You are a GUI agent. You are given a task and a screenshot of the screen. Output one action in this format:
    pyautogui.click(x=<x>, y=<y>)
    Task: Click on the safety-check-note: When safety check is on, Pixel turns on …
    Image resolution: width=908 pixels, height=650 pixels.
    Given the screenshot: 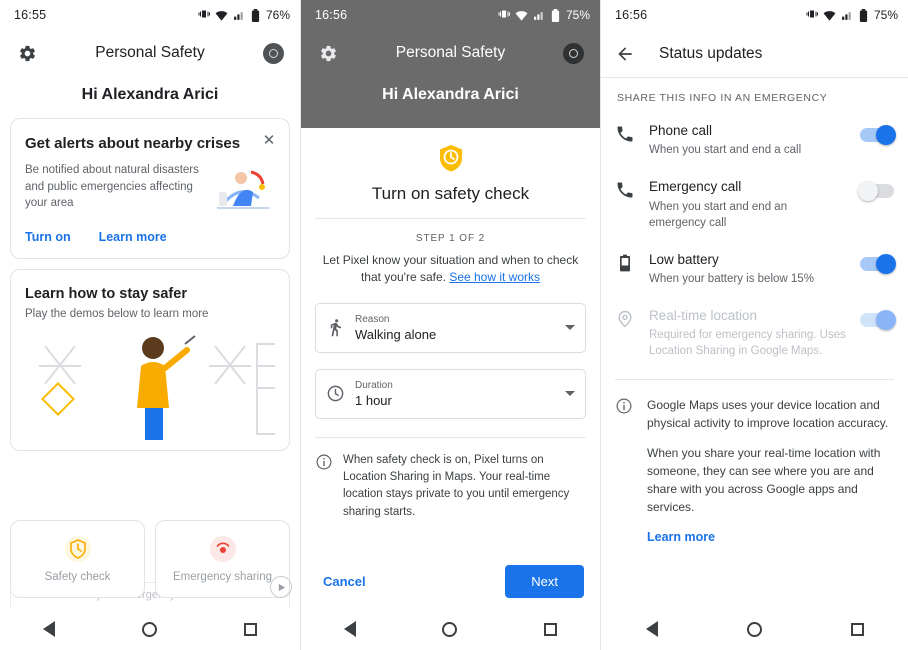 What is the action you would take?
    pyautogui.click(x=450, y=478)
    